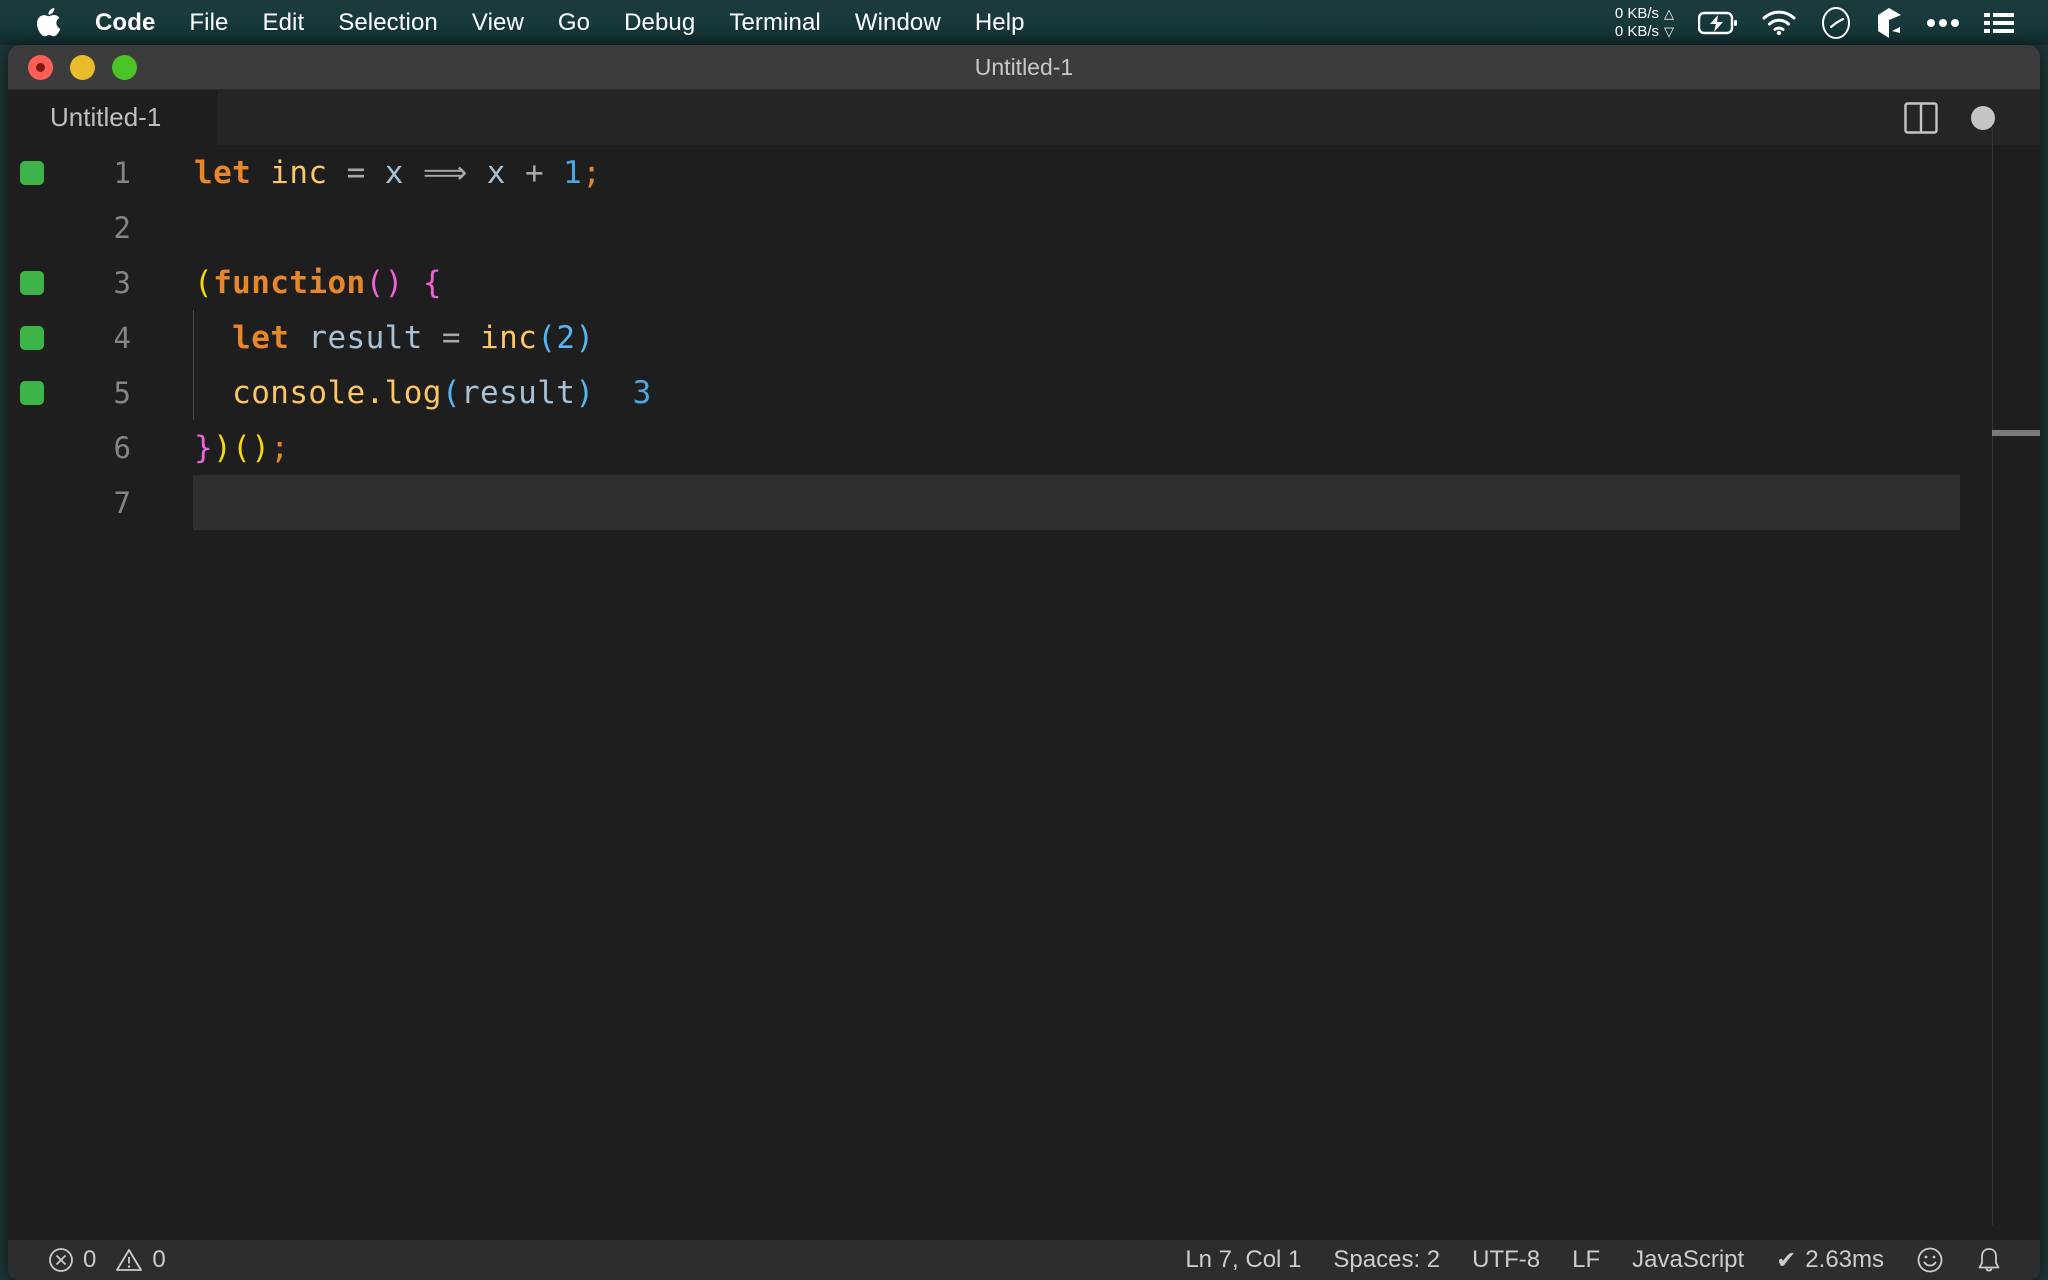  I want to click on code-line: 3 (function() {, so click(1024, 282).